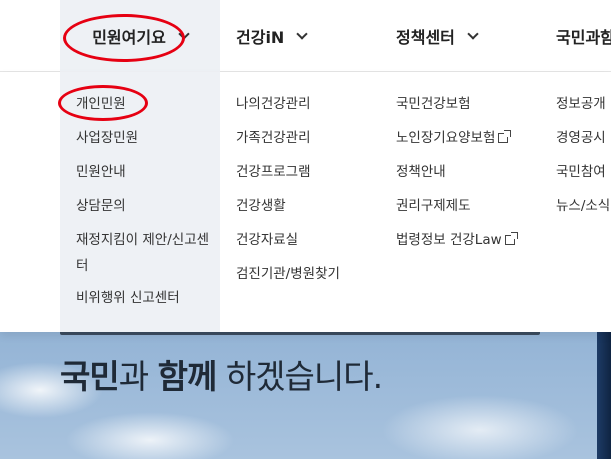 The image size is (611, 459). What do you see at coordinates (260, 37) in the screenshot?
I see `nav-health-in-label: 건강iN` at bounding box center [260, 37].